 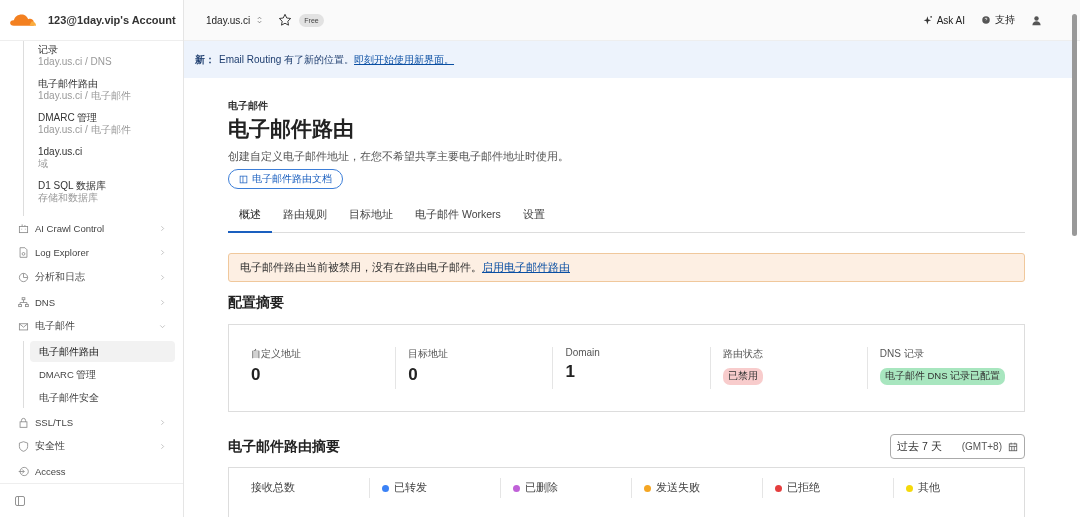 What do you see at coordinates (110, 123) in the screenshot?
I see `recent-item: DMARC 管理 1day.us.ci / 电子邮件` at bounding box center [110, 123].